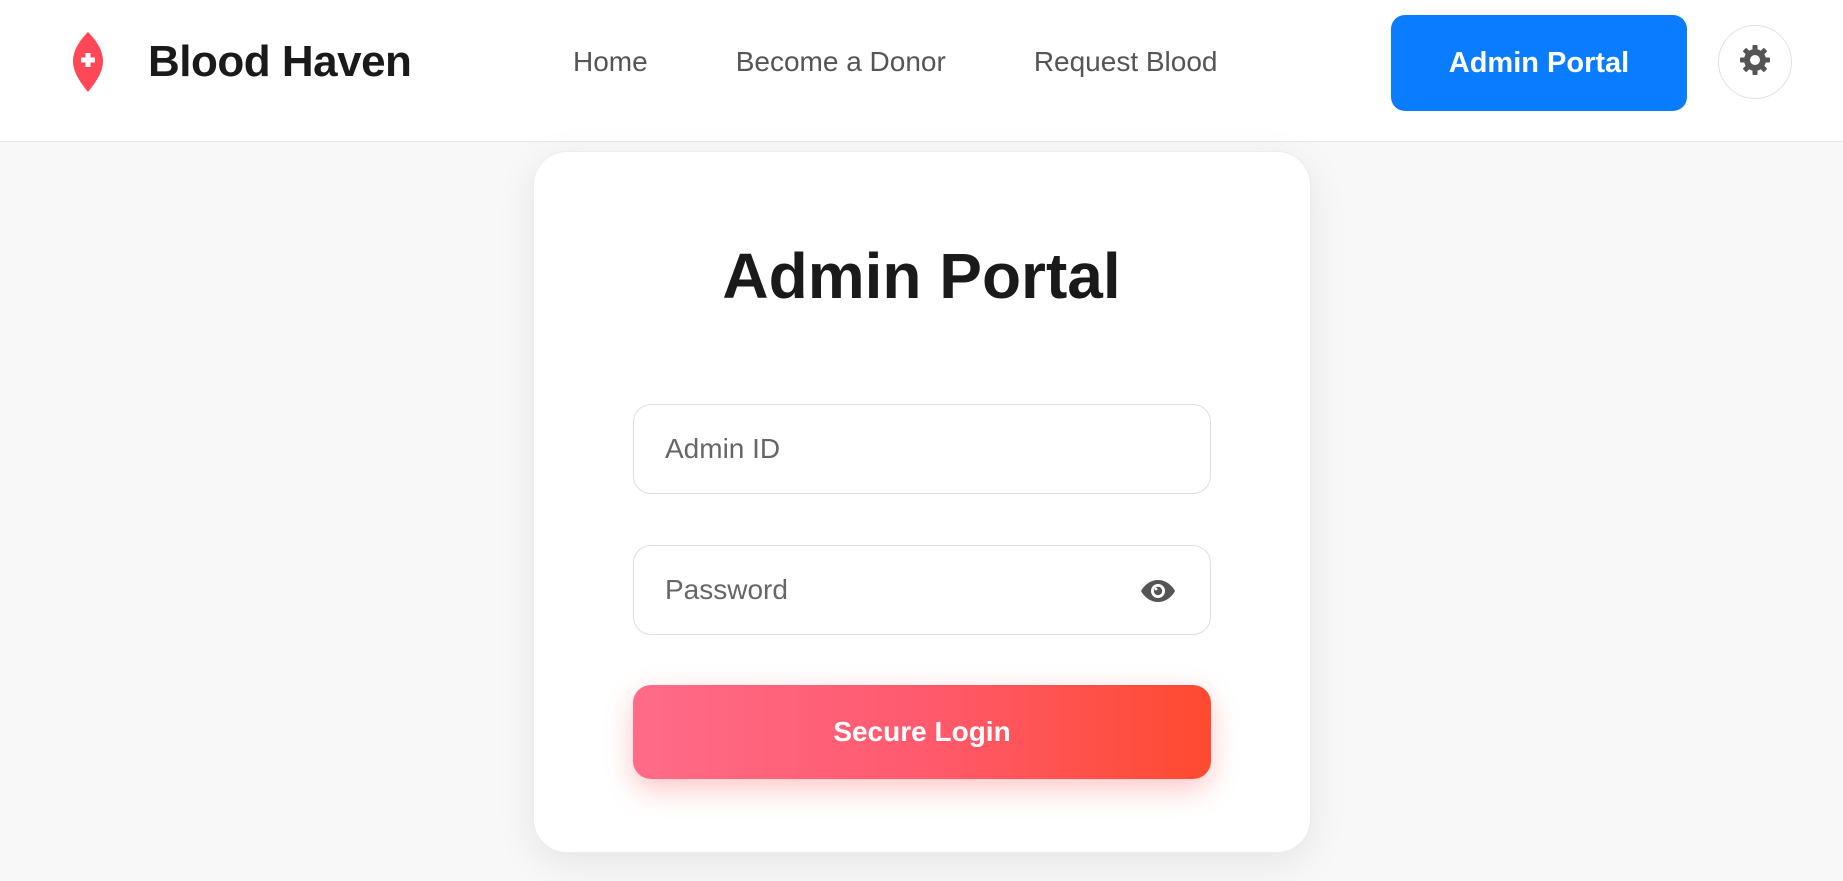  Describe the element at coordinates (1539, 63) in the screenshot. I see `admin-portal-button: Admin Portal` at that location.